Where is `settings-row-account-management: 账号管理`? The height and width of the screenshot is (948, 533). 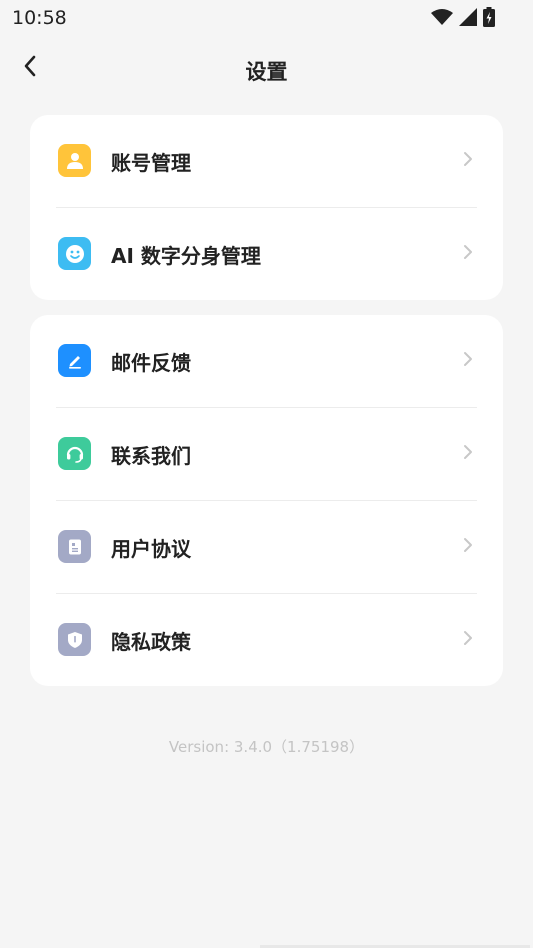
settings-row-account-management: 账号管理 is located at coordinates (266, 161).